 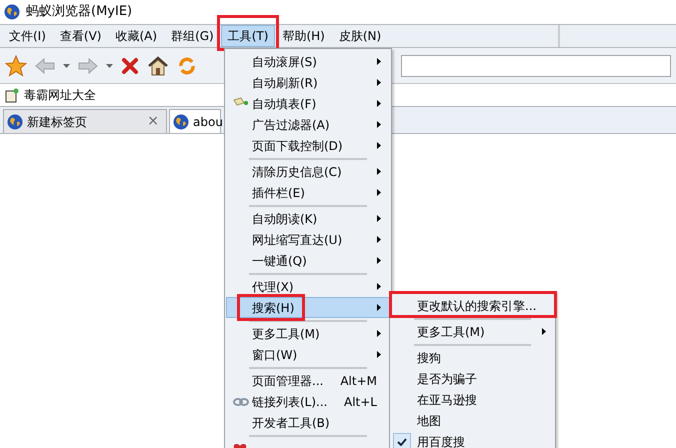 I want to click on menu-item-label: 自动填表(F), so click(x=284, y=104).